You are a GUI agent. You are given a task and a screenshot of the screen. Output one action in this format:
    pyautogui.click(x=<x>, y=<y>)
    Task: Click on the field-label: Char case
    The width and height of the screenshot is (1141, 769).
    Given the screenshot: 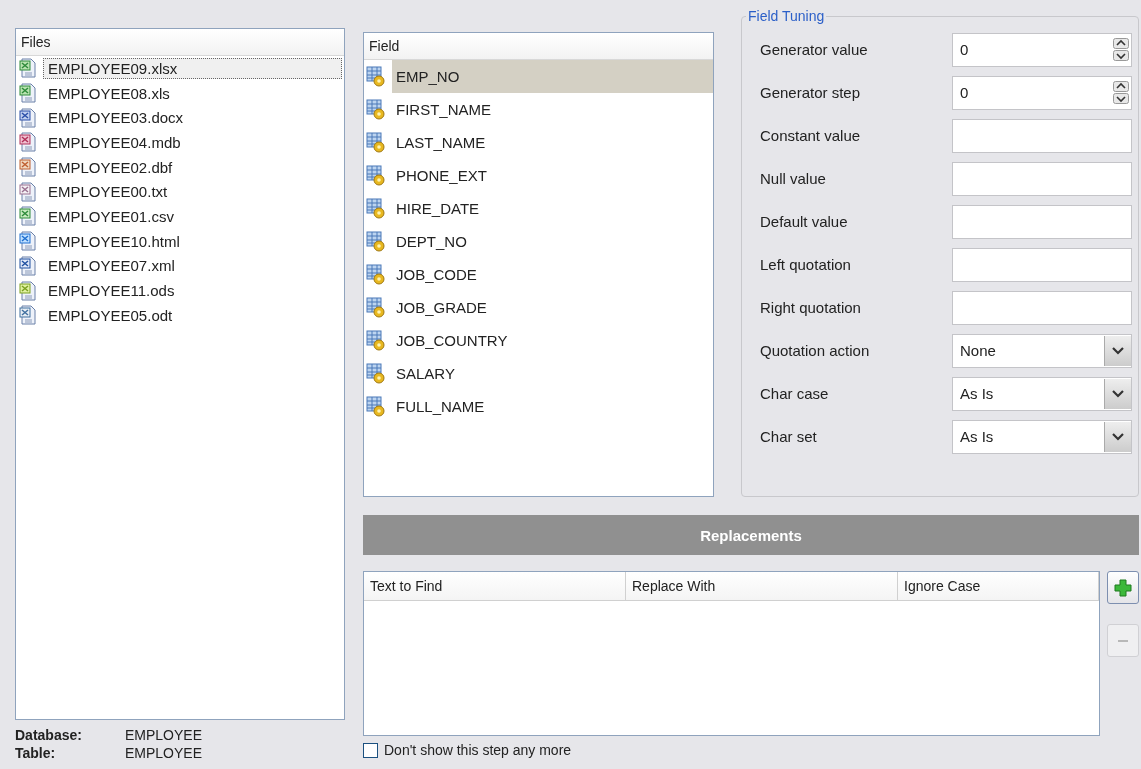 What is the action you would take?
    pyautogui.click(x=795, y=393)
    